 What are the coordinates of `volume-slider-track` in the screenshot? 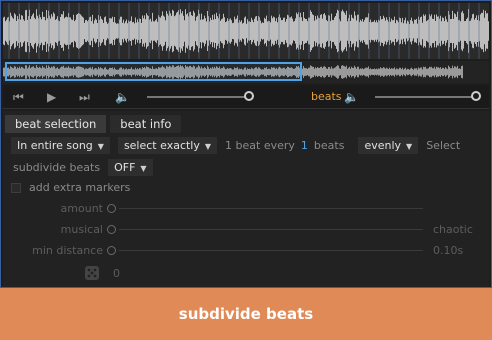 It's located at (199, 97).